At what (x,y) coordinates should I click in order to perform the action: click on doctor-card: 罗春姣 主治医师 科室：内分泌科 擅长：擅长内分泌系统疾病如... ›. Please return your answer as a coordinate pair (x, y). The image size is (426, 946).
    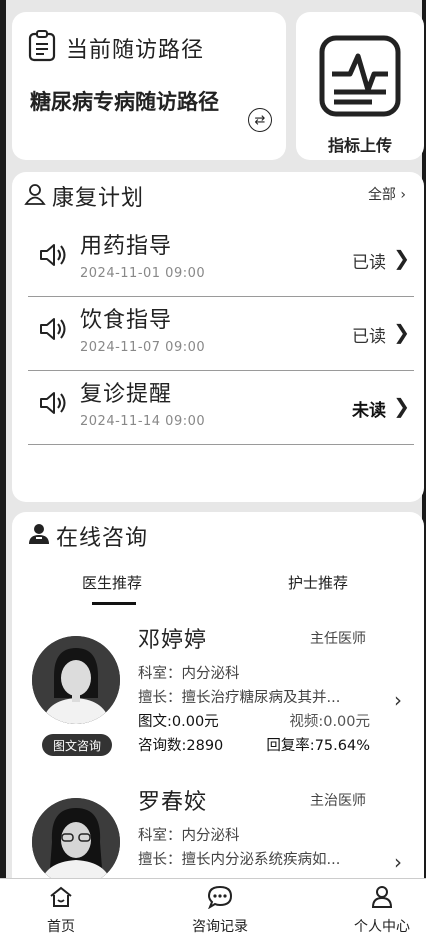
    Looking at the image, I should click on (218, 838).